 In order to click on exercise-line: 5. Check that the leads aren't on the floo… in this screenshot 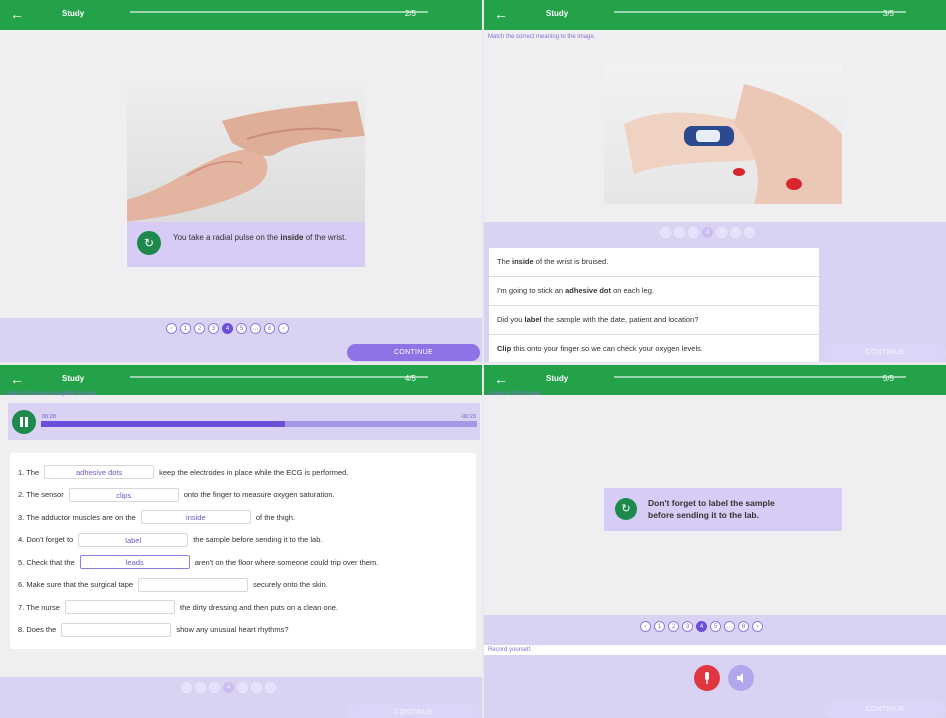, I will do `click(198, 562)`.